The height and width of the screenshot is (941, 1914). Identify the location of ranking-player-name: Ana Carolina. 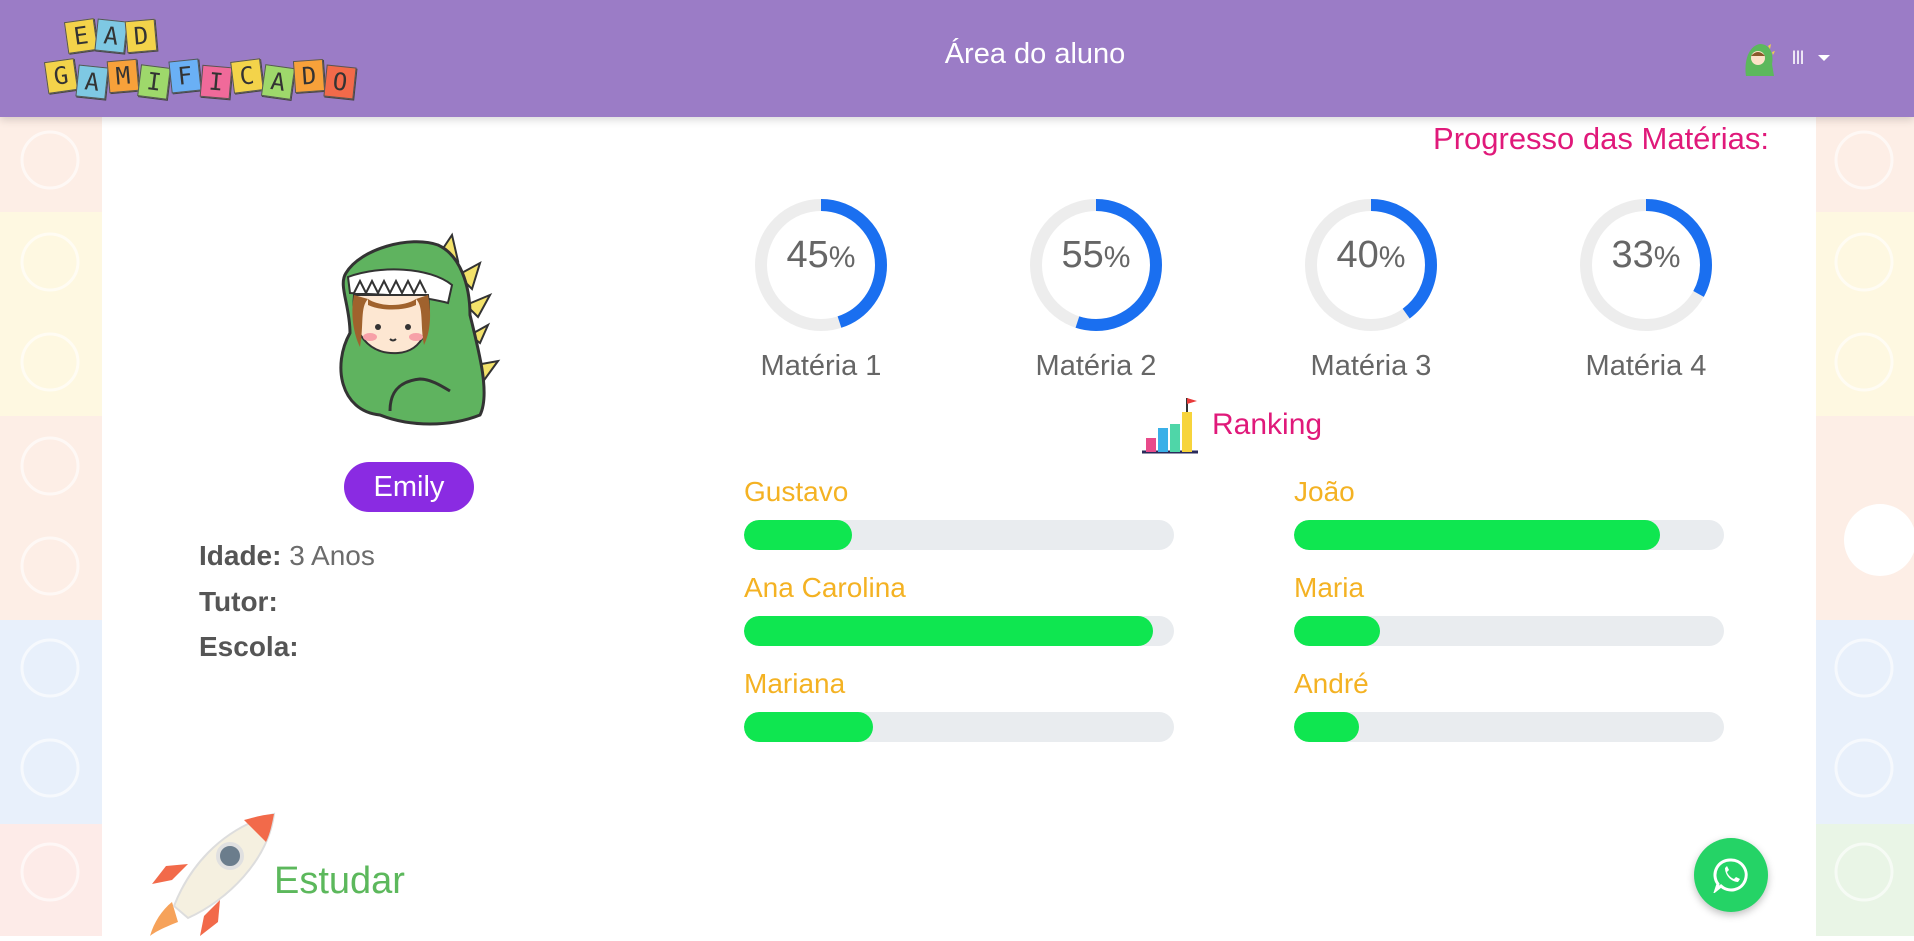
(825, 587).